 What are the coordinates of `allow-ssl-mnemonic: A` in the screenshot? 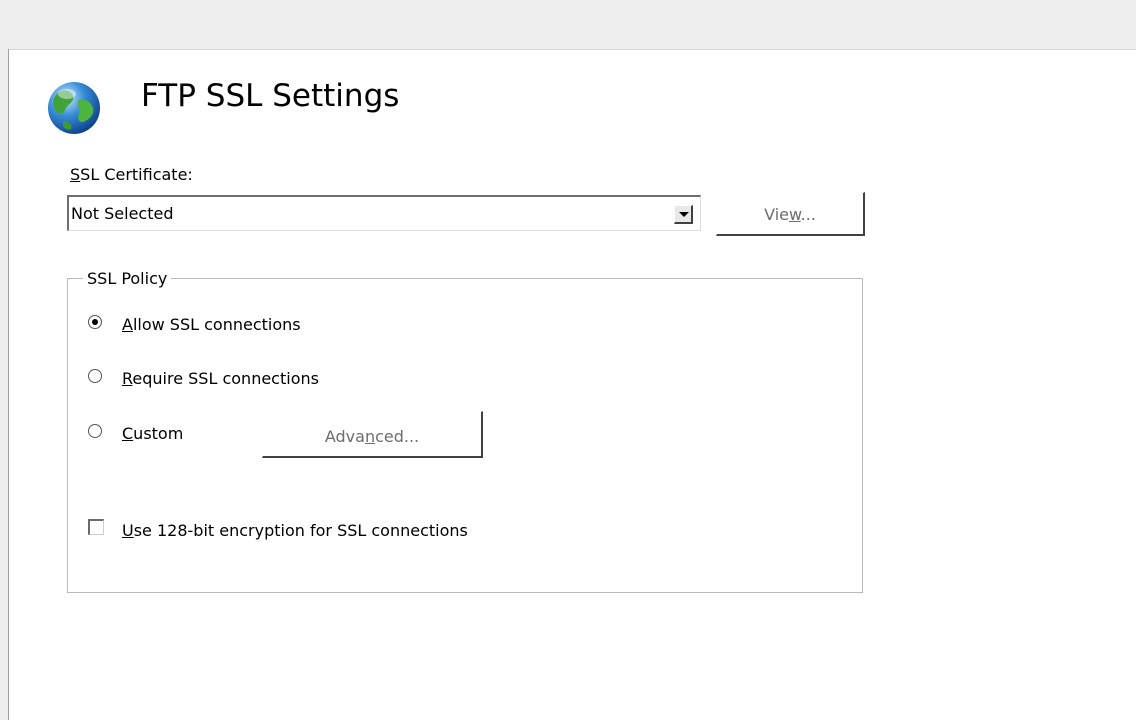 It's located at (127, 324).